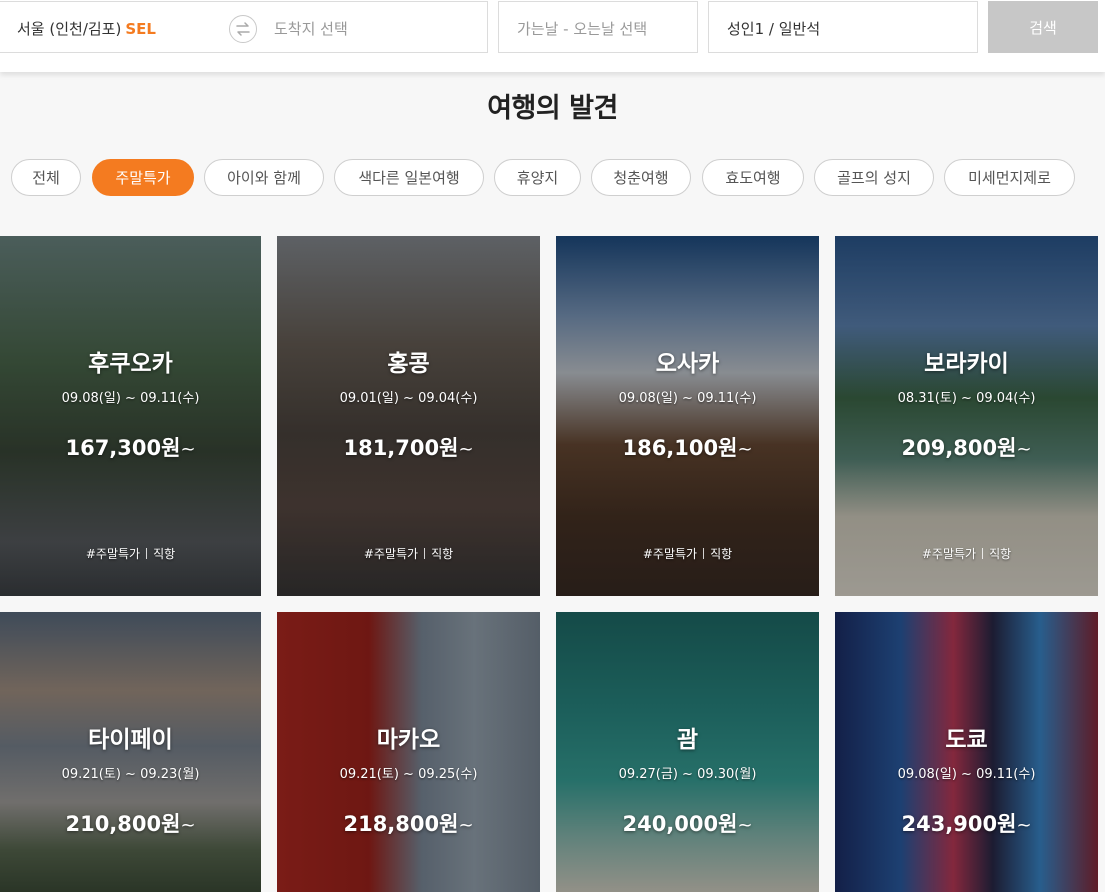 The height and width of the screenshot is (892, 1105). I want to click on card-city: 마카오, so click(408, 740).